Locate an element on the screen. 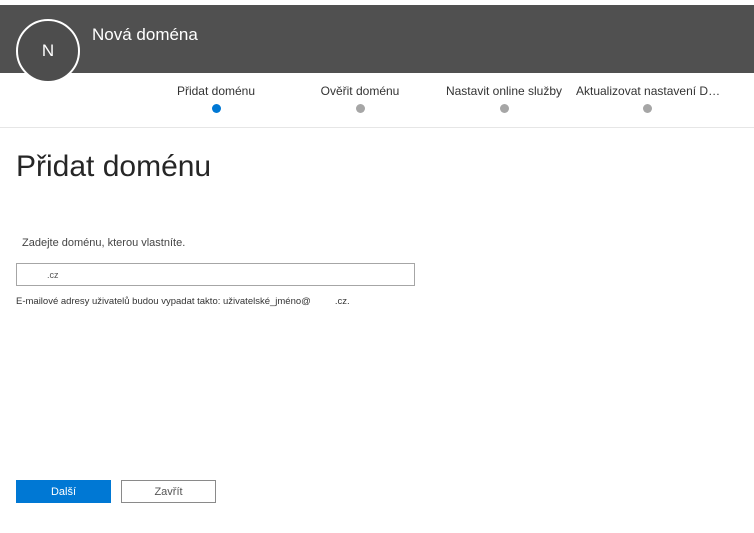 This screenshot has height=533, width=754. step-label: Nastavit online služby is located at coordinates (504, 91).